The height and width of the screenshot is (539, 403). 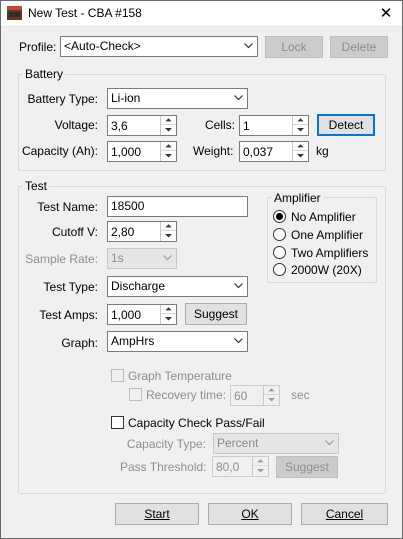 I want to click on start-button-label: Start, so click(x=157, y=514).